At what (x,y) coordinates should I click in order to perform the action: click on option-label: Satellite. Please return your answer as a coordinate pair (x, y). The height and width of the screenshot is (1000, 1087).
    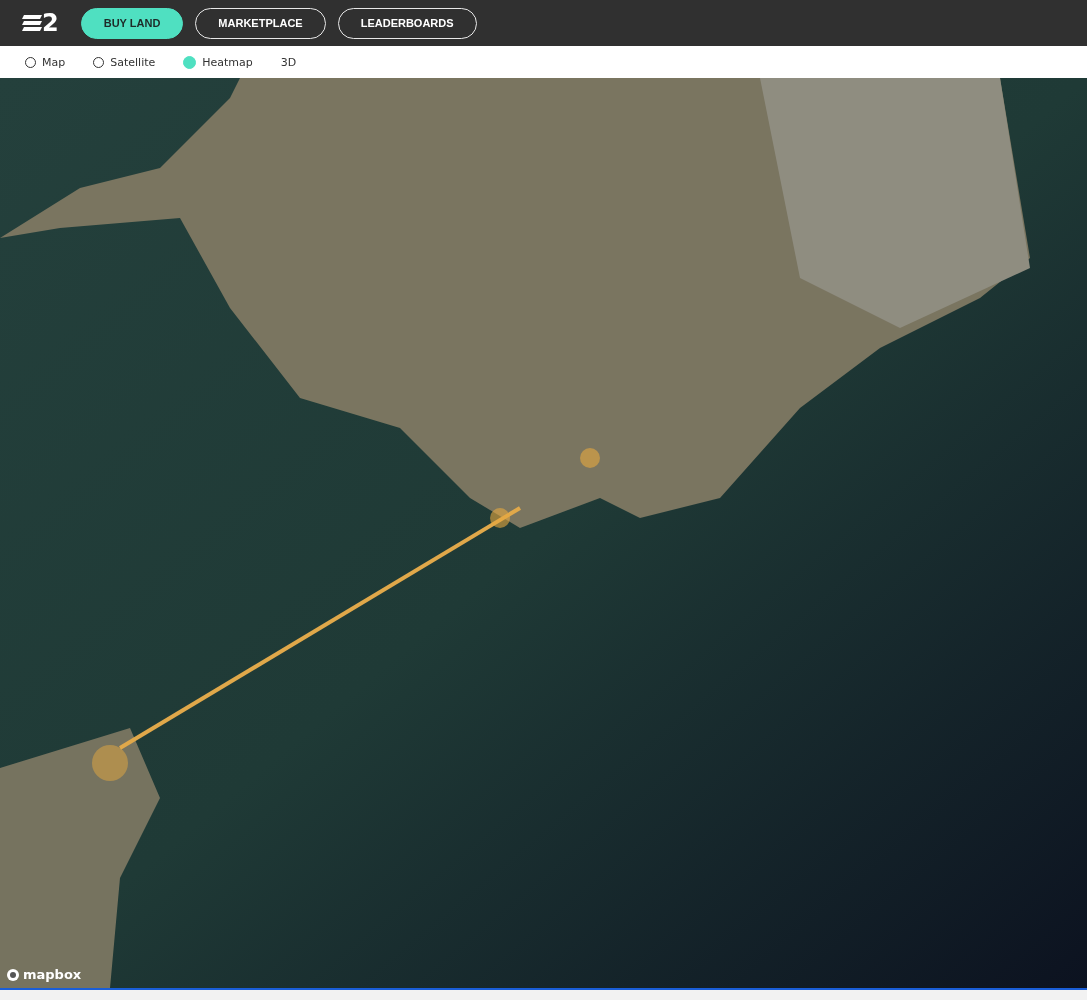
    Looking at the image, I should click on (133, 62).